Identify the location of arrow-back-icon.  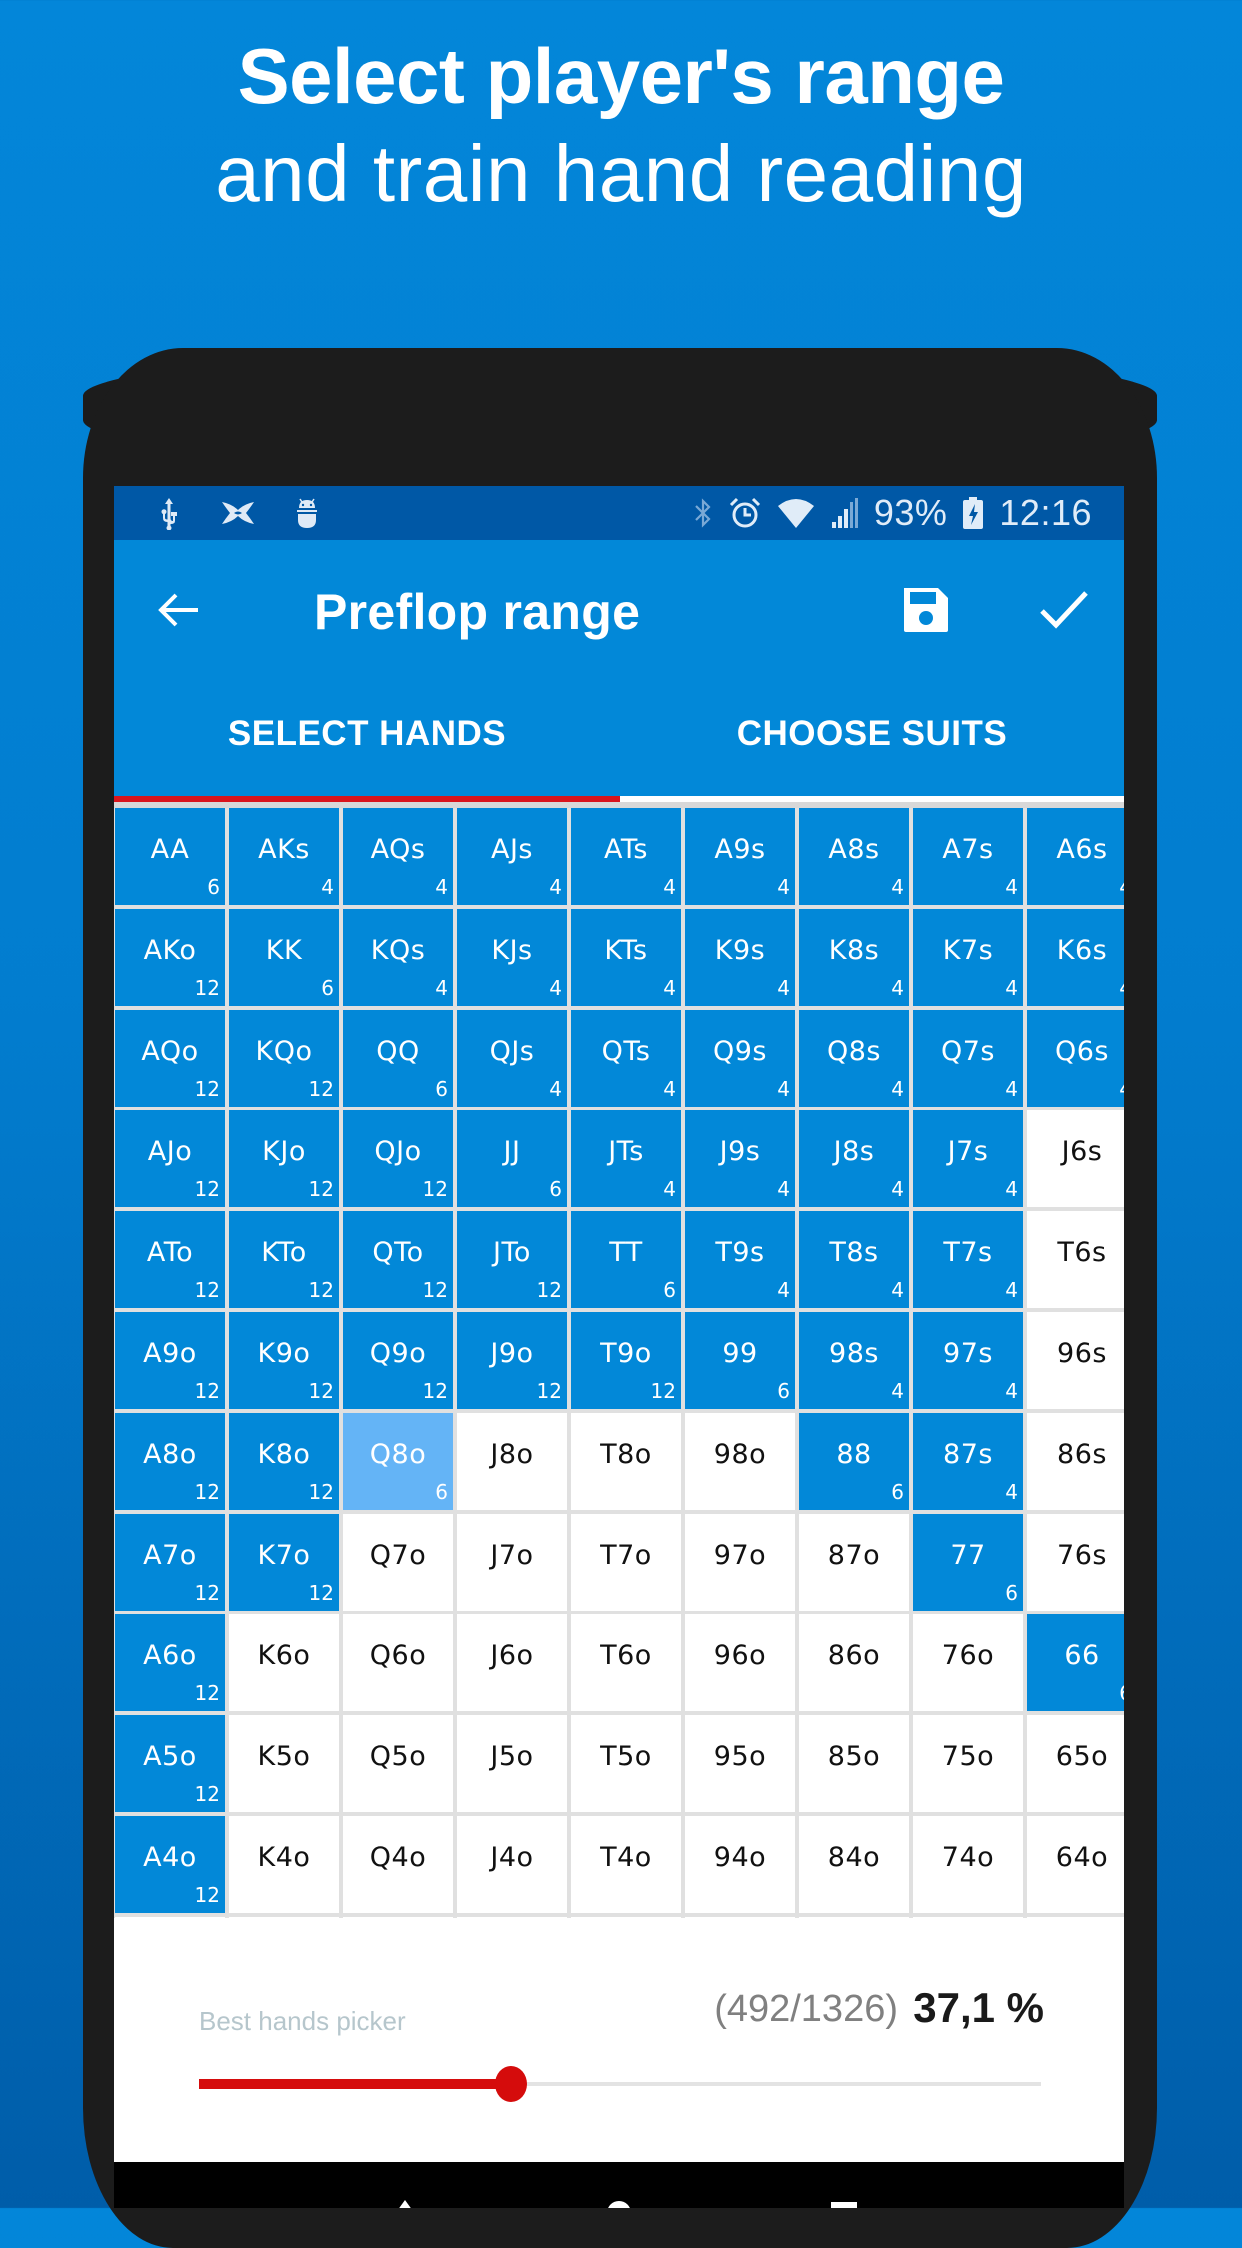
(179, 610).